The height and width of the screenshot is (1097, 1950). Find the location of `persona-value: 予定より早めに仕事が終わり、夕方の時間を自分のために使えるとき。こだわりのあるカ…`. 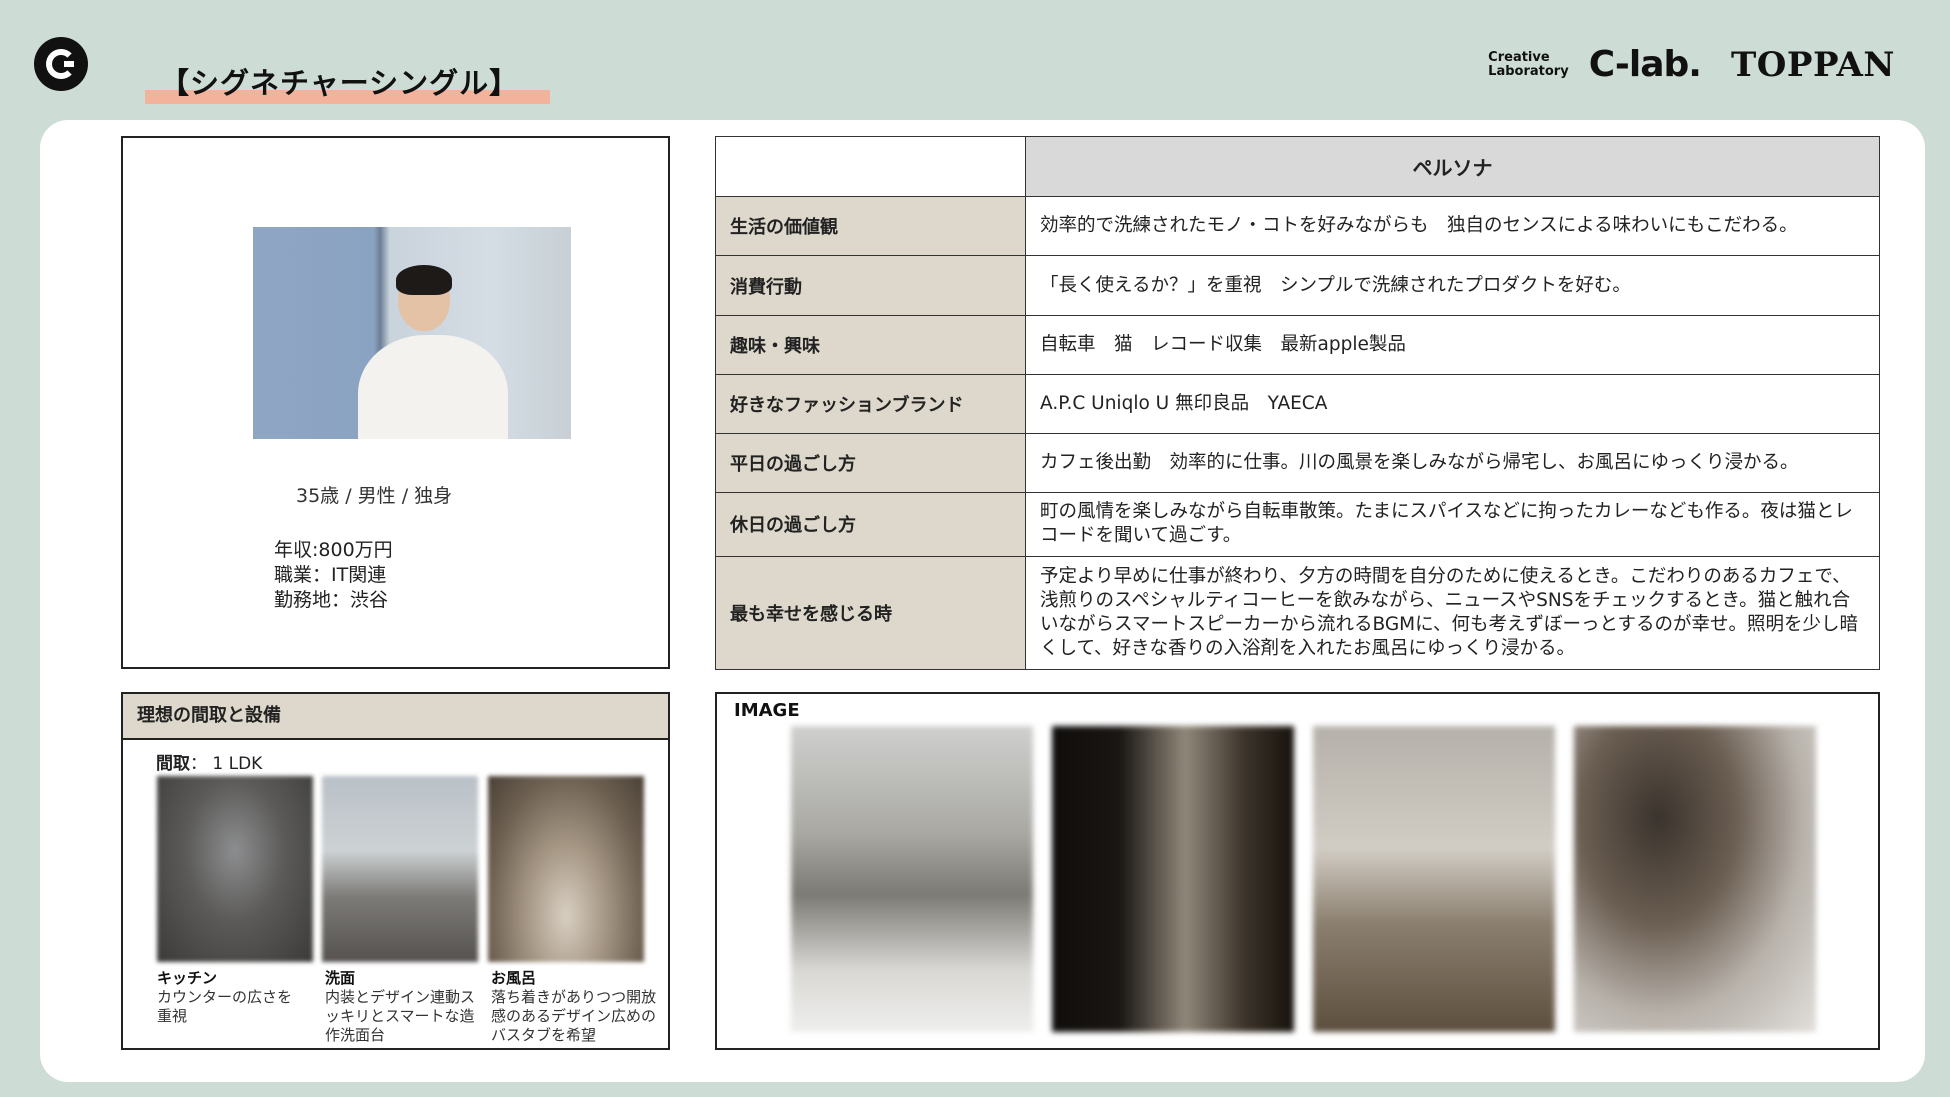

persona-value: 予定より早めに仕事が終わり、夕方の時間を自分のために使えるとき。こだわりのあるカ… is located at coordinates (1452, 613).